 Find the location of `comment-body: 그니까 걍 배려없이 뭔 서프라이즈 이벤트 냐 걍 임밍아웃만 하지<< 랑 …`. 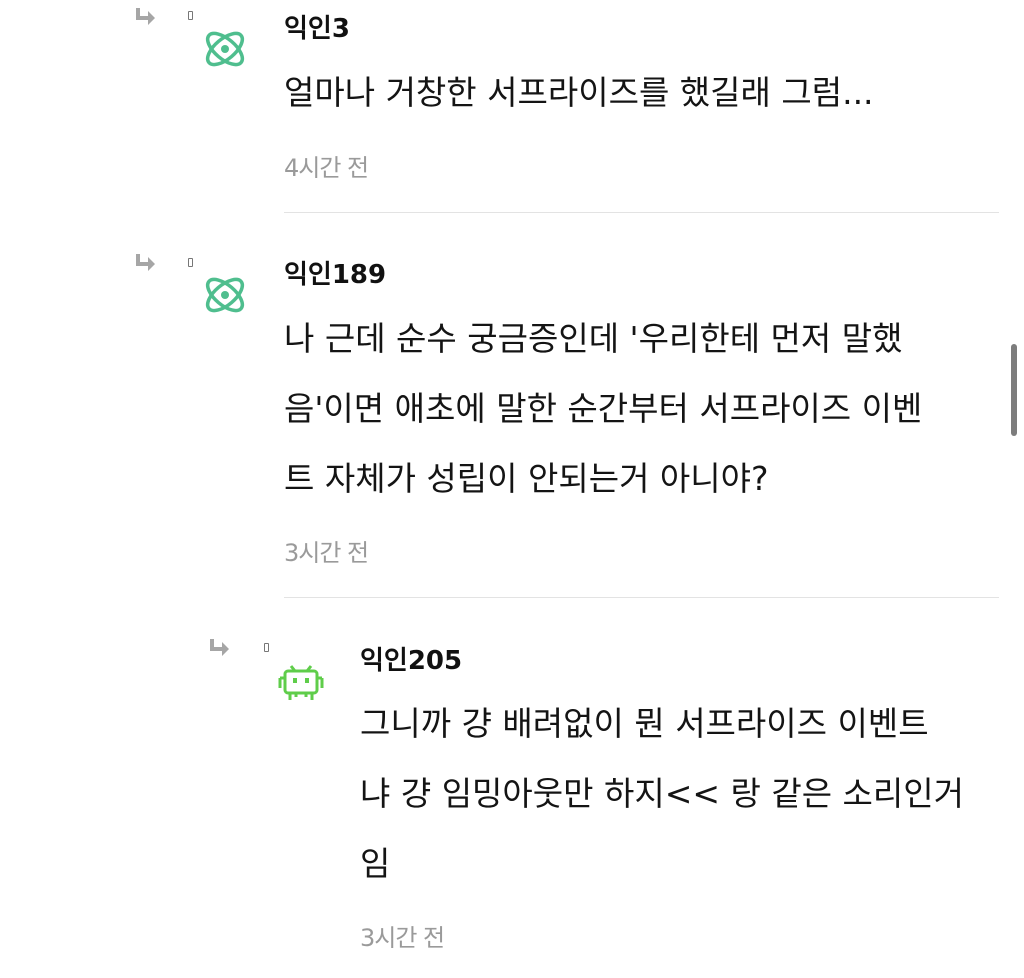

comment-body: 그니까 걍 배려없이 뭔 서프라이즈 이벤트 냐 걍 임밍아웃만 하지<< 랑 … is located at coordinates (662, 794).